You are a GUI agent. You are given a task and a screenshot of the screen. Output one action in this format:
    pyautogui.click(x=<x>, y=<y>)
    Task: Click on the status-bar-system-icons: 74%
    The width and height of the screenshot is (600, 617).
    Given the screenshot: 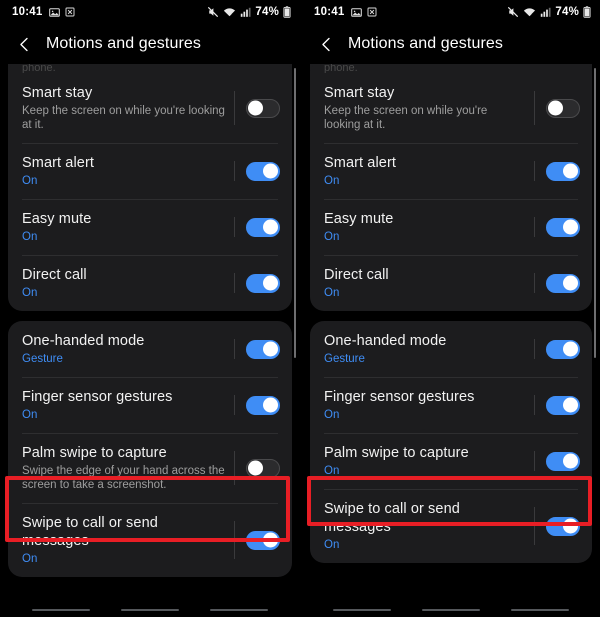 What is the action you would take?
    pyautogui.click(x=549, y=12)
    